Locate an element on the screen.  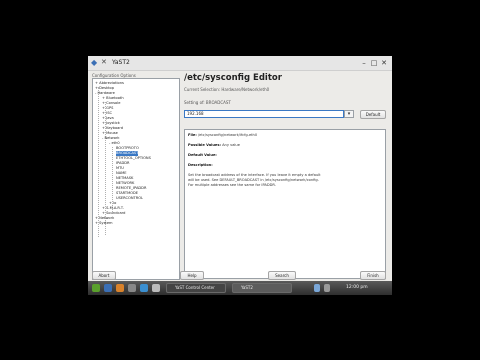
tree-item-label: BROADCAST is located at coordinates (127, 153).